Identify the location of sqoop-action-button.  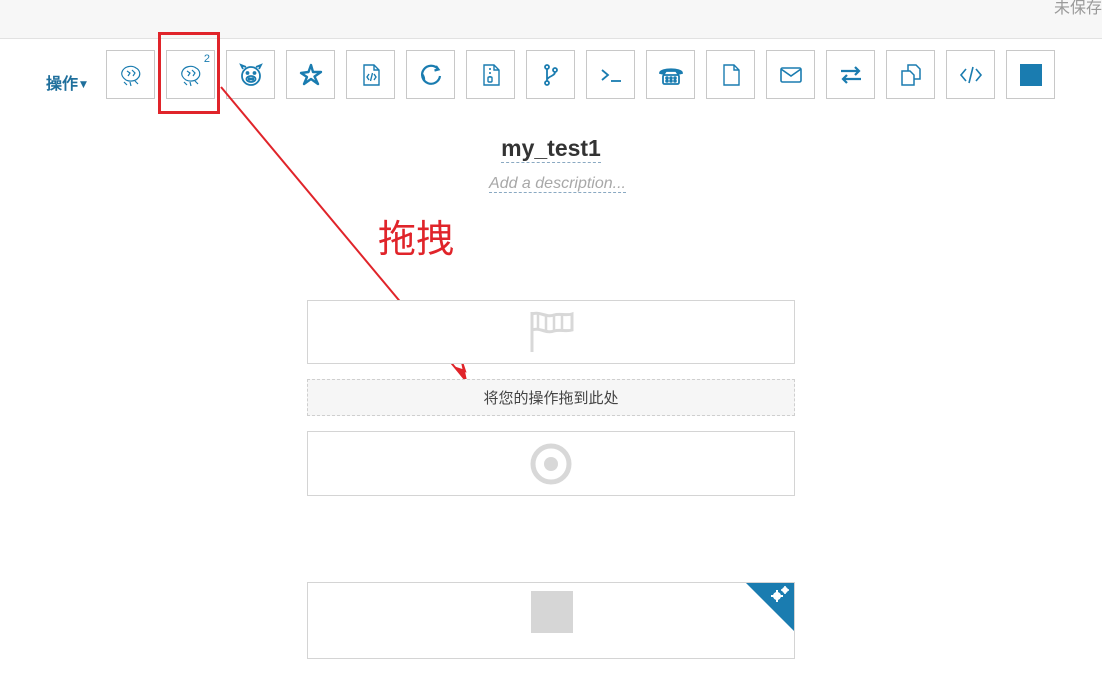
(430, 74).